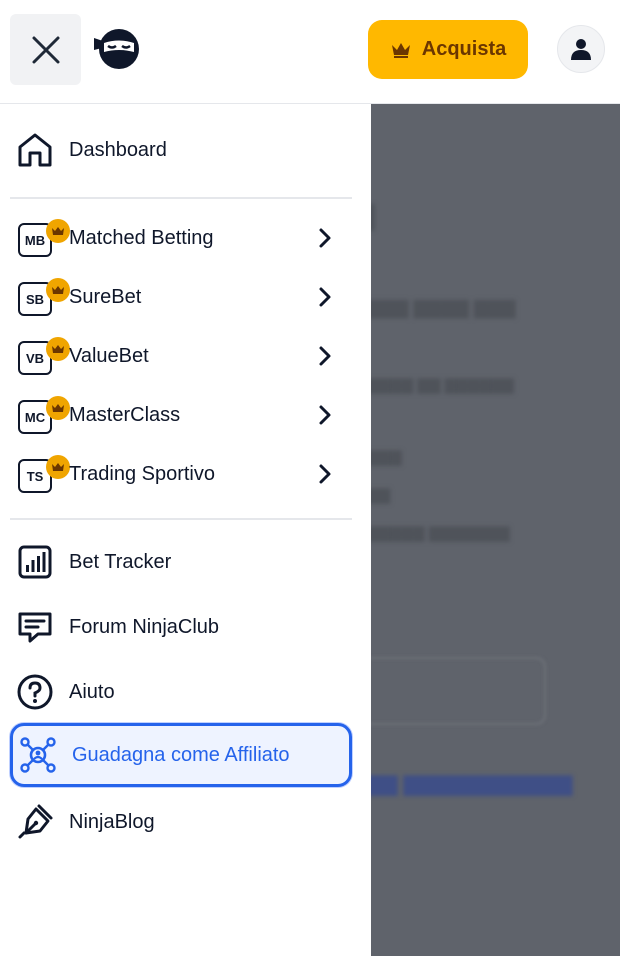  What do you see at coordinates (381, 495) in the screenshot?
I see `blurred-text: ▇▇` at bounding box center [381, 495].